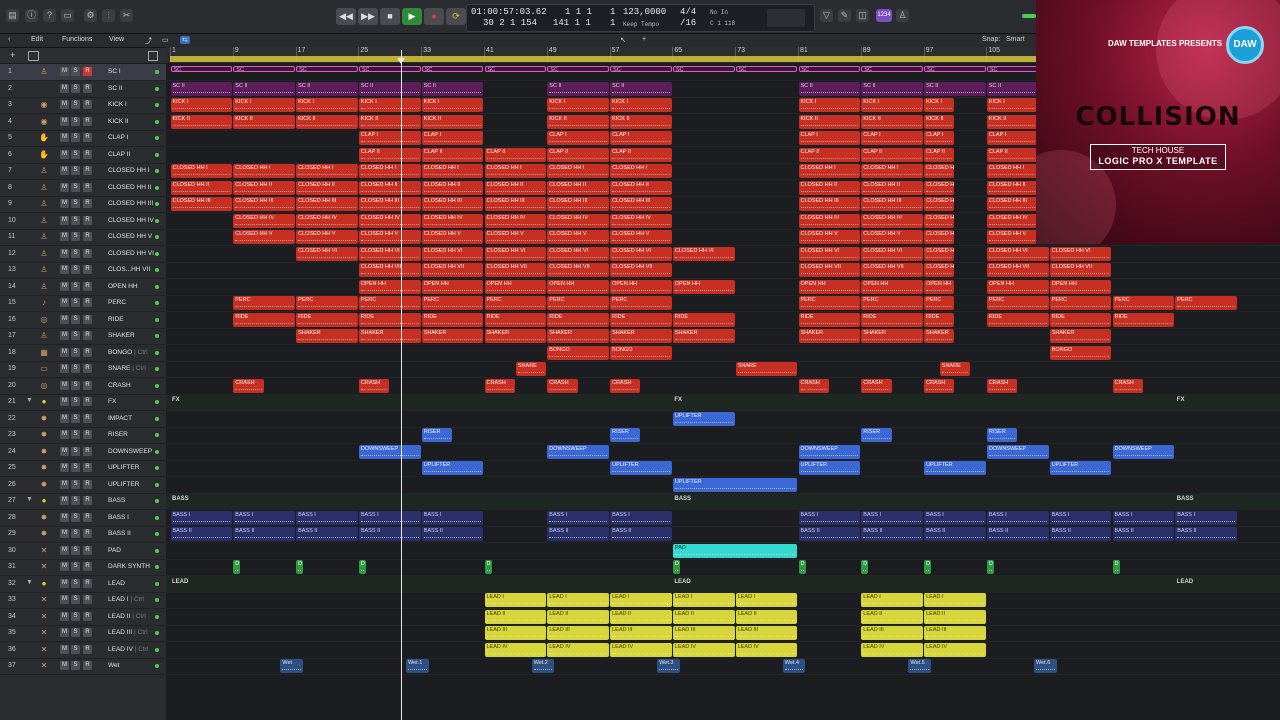 This screenshot has height=720, width=1280. I want to click on track-name: RISER, so click(118, 434).